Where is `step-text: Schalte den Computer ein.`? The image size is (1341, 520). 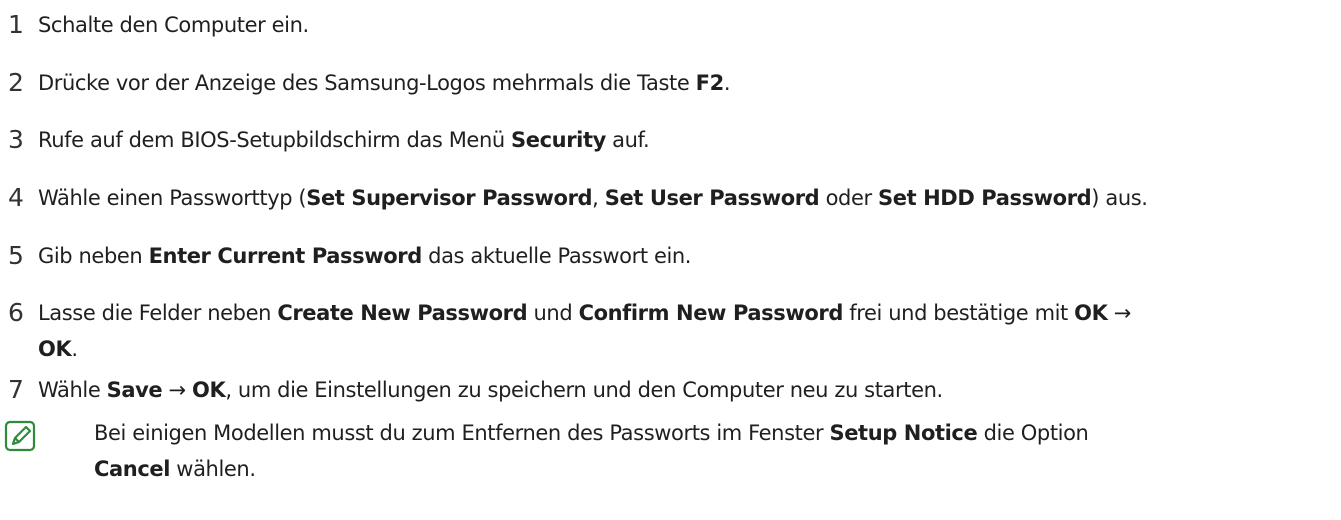
step-text: Schalte den Computer ein. is located at coordinates (688, 25).